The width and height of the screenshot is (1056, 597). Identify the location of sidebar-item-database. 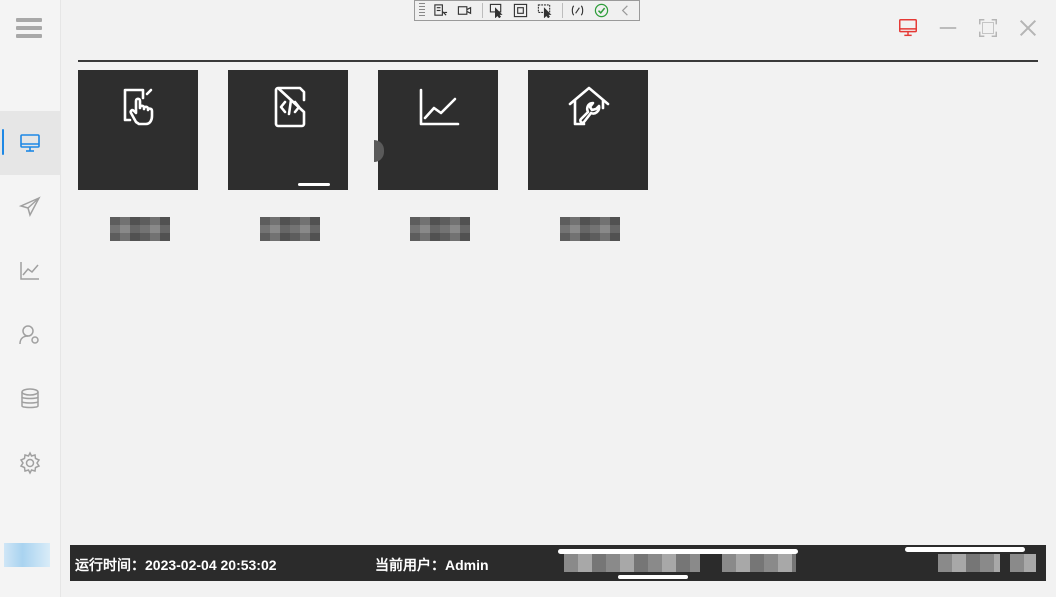
(30, 399).